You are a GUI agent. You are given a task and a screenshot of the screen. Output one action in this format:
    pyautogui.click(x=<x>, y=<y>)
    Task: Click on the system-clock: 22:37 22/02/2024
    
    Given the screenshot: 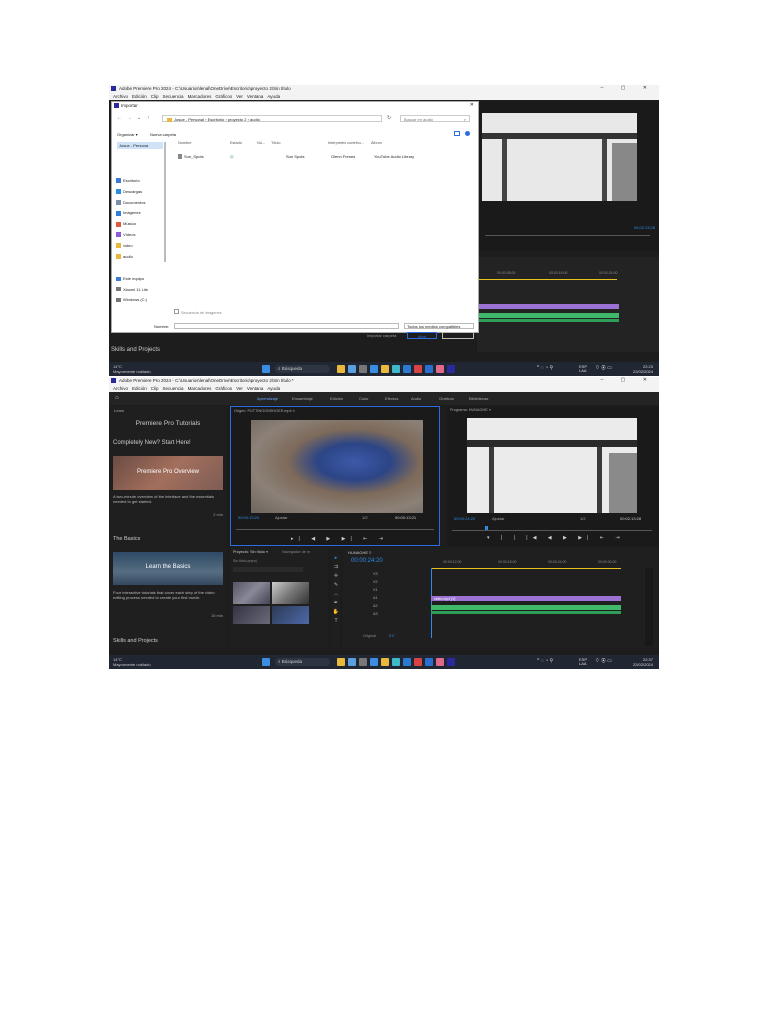 What is the action you would take?
    pyautogui.click(x=643, y=662)
    